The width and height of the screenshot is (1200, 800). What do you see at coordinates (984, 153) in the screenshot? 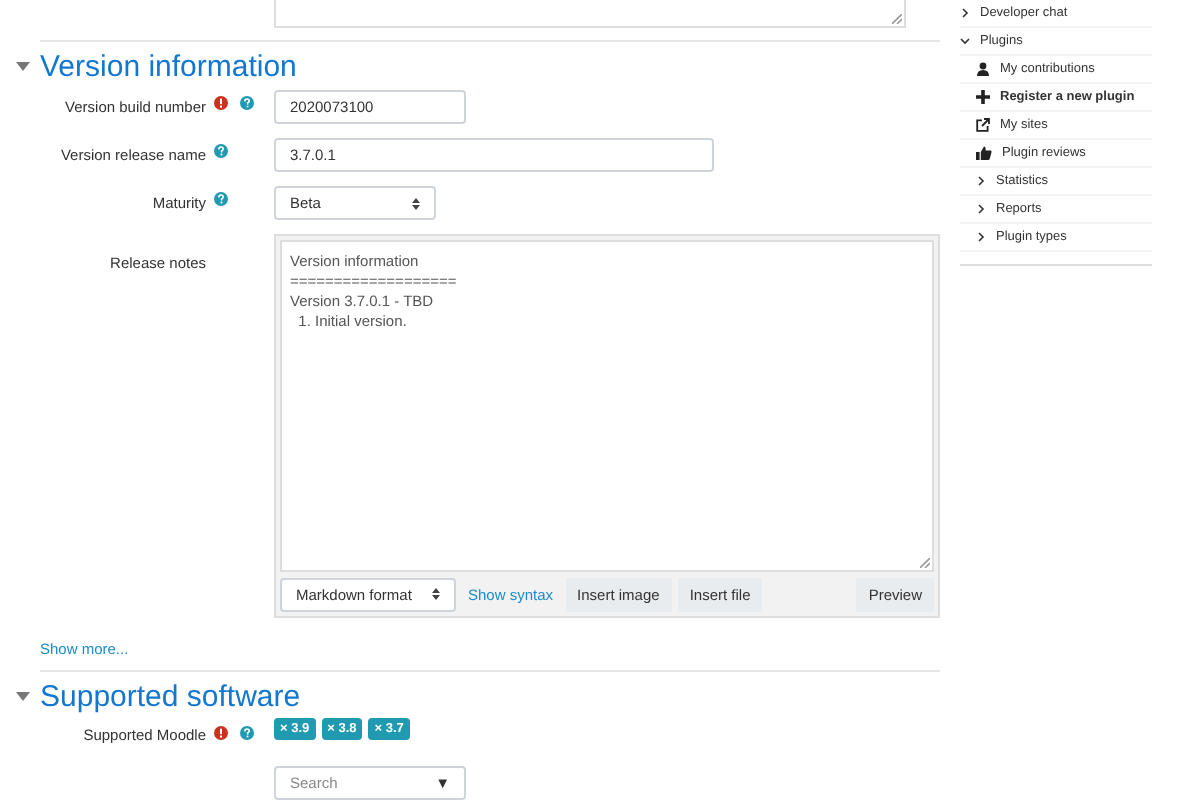
I see `thumbs-up-icon` at bounding box center [984, 153].